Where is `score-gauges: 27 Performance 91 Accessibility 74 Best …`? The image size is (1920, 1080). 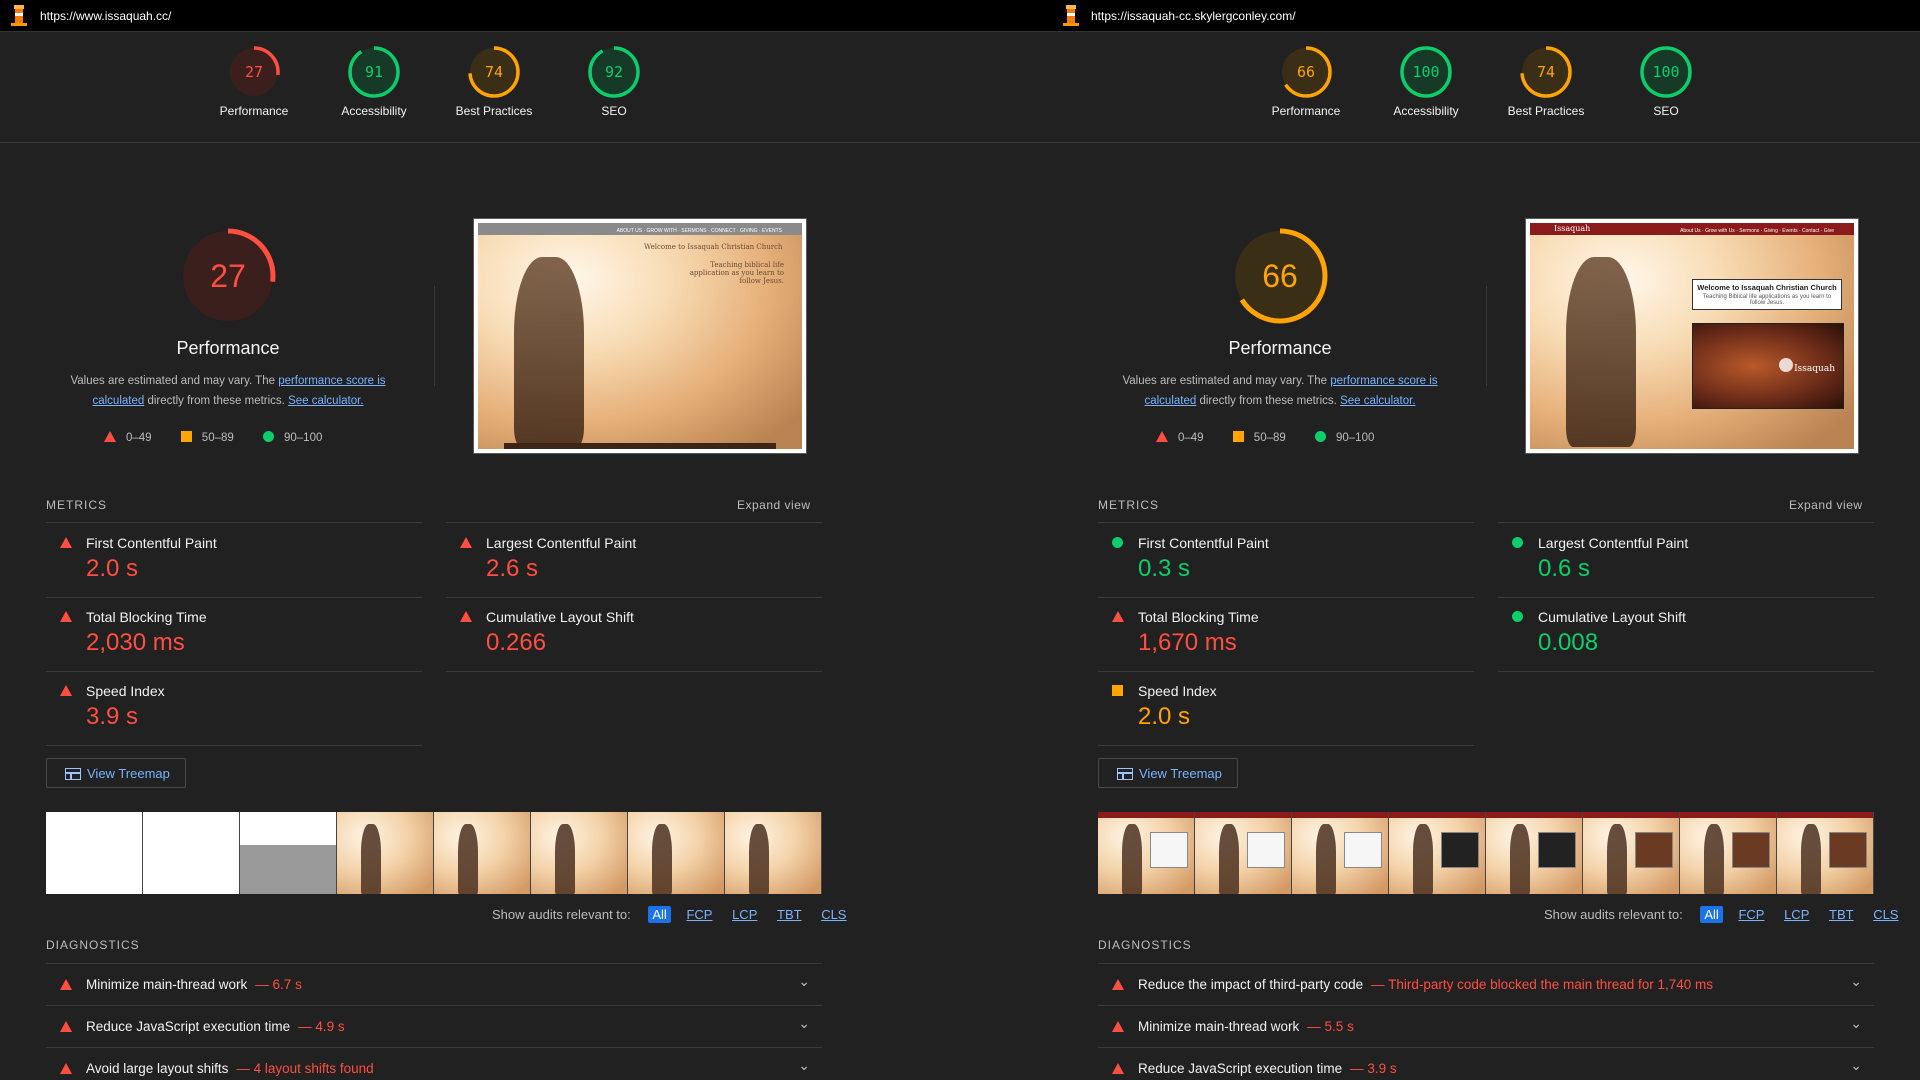 score-gauges: 27 Performance 91 Accessibility 74 Best … is located at coordinates (480, 89).